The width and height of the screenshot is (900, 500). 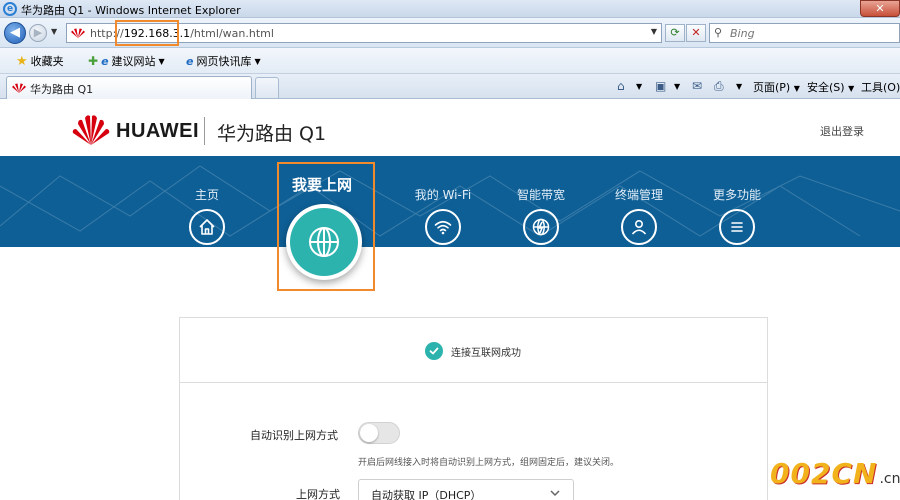 I want to click on search-icon: ⚲, so click(x=718, y=32).